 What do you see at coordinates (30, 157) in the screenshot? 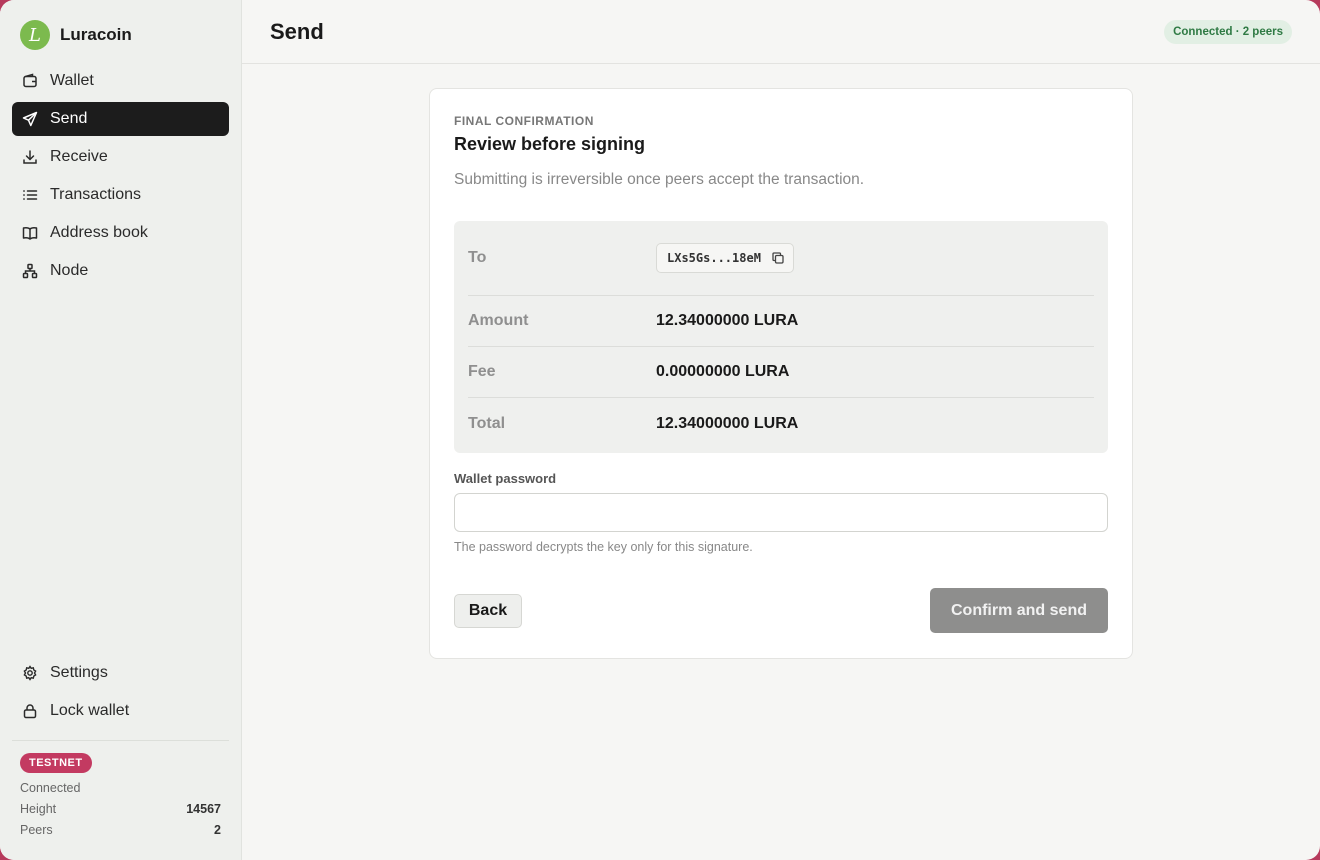
I see `download-icon` at bounding box center [30, 157].